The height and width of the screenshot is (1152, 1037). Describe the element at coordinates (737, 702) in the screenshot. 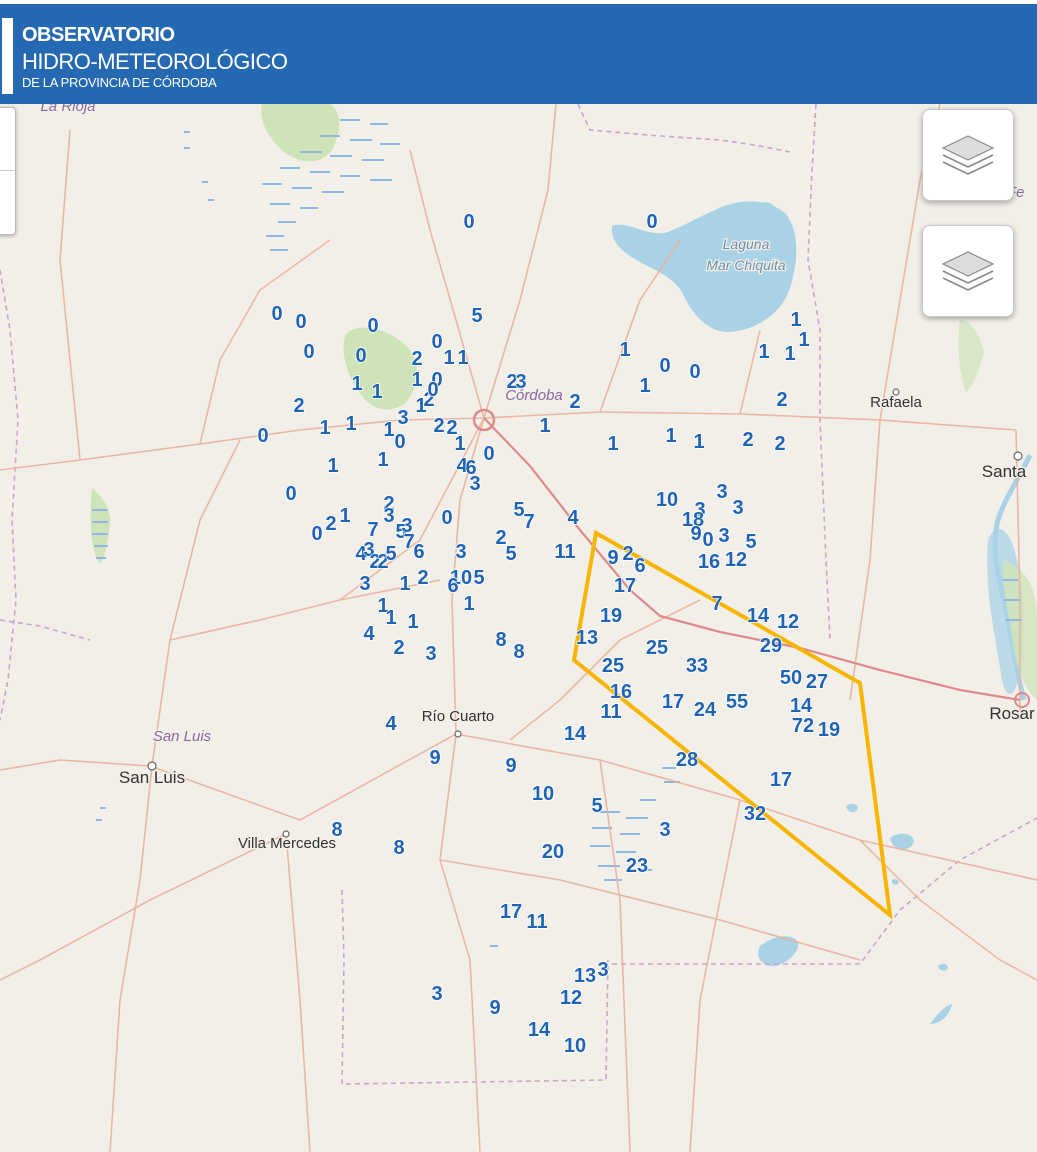

I see `station-value: 55` at that location.